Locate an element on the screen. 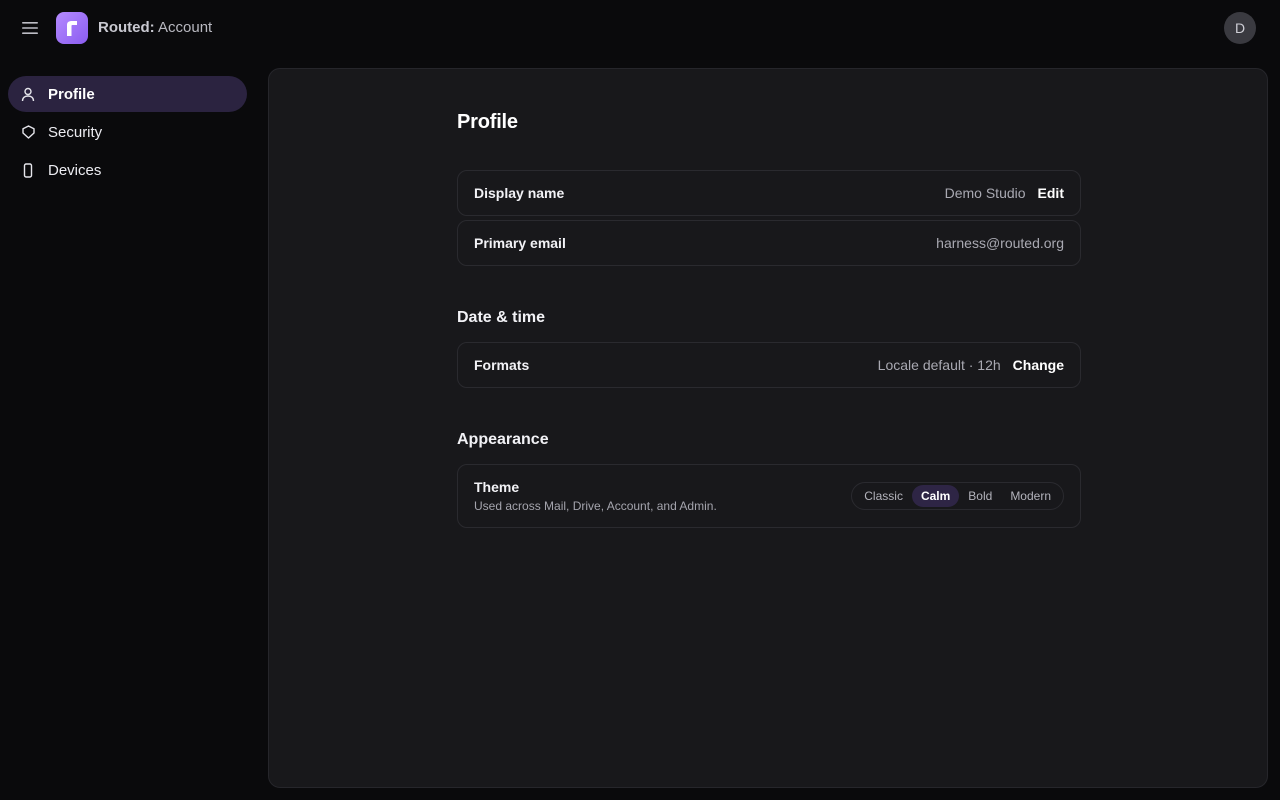 Image resolution: width=1280 pixels, height=800 pixels. change-formats-button: Change is located at coordinates (1038, 365).